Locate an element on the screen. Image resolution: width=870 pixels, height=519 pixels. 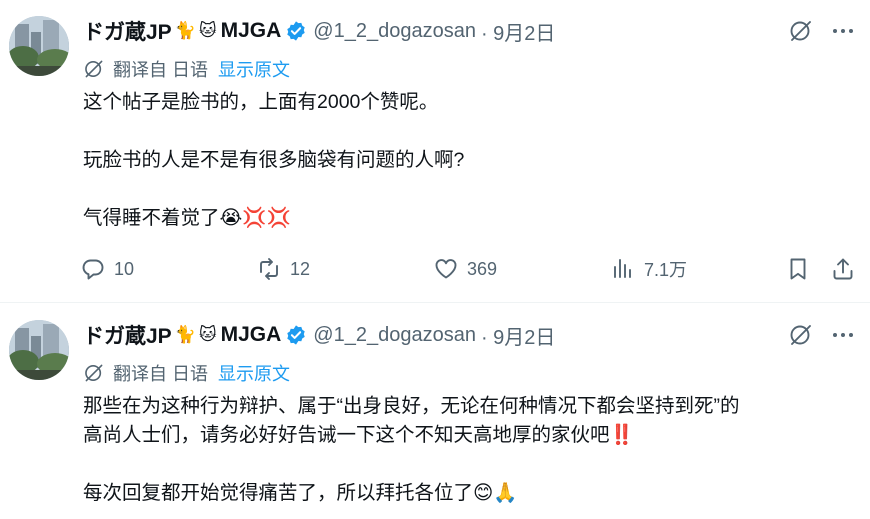
bookmark-icon is located at coordinates (798, 269).